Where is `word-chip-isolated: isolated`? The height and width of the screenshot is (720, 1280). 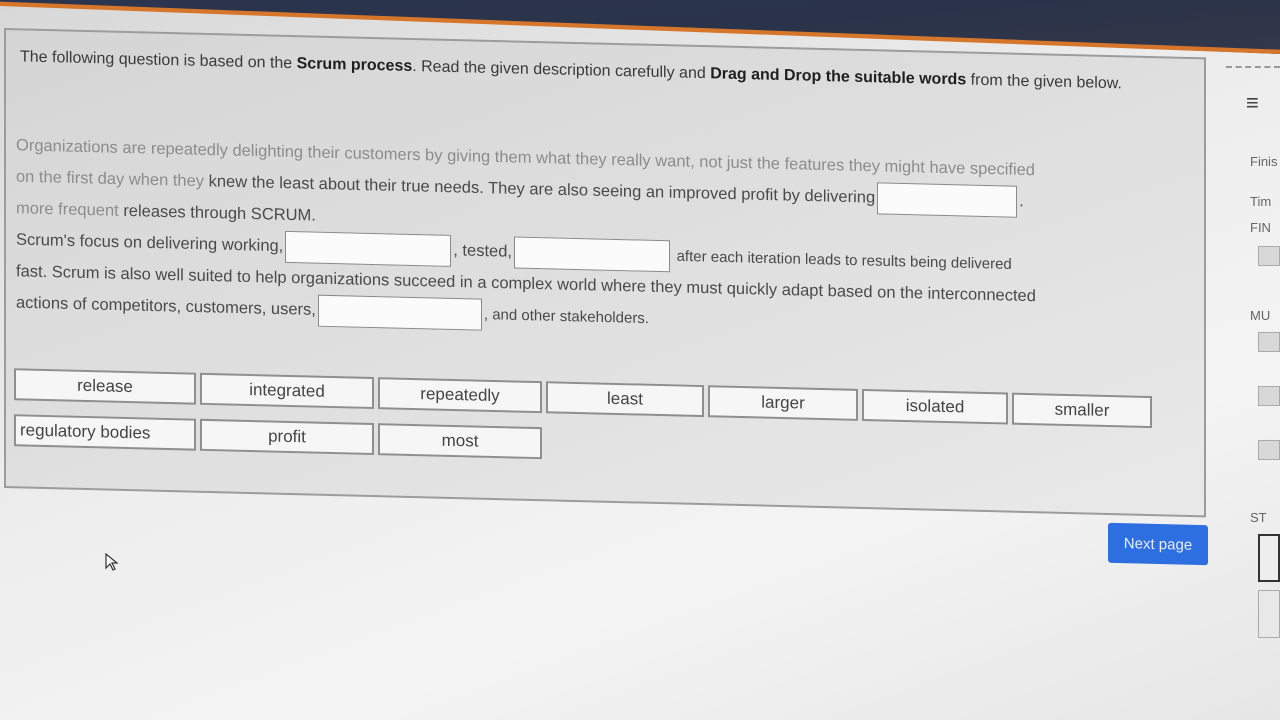 word-chip-isolated: isolated is located at coordinates (935, 406).